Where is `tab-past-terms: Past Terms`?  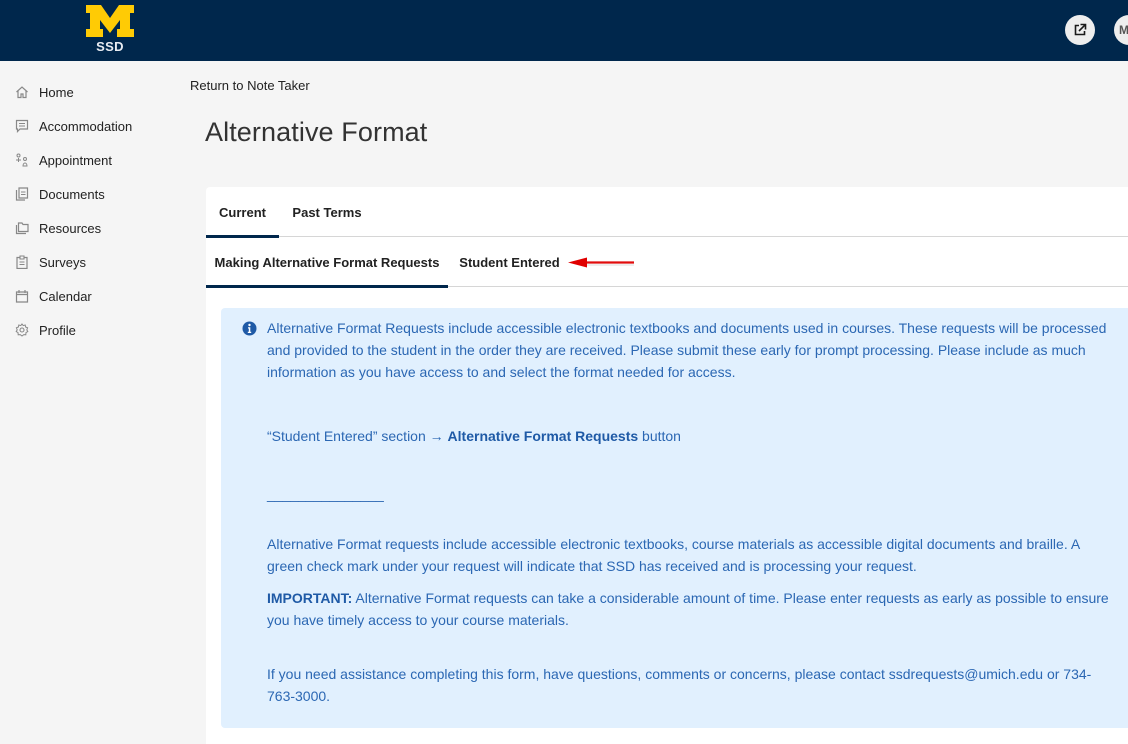 tab-past-terms: Past Terms is located at coordinates (327, 212).